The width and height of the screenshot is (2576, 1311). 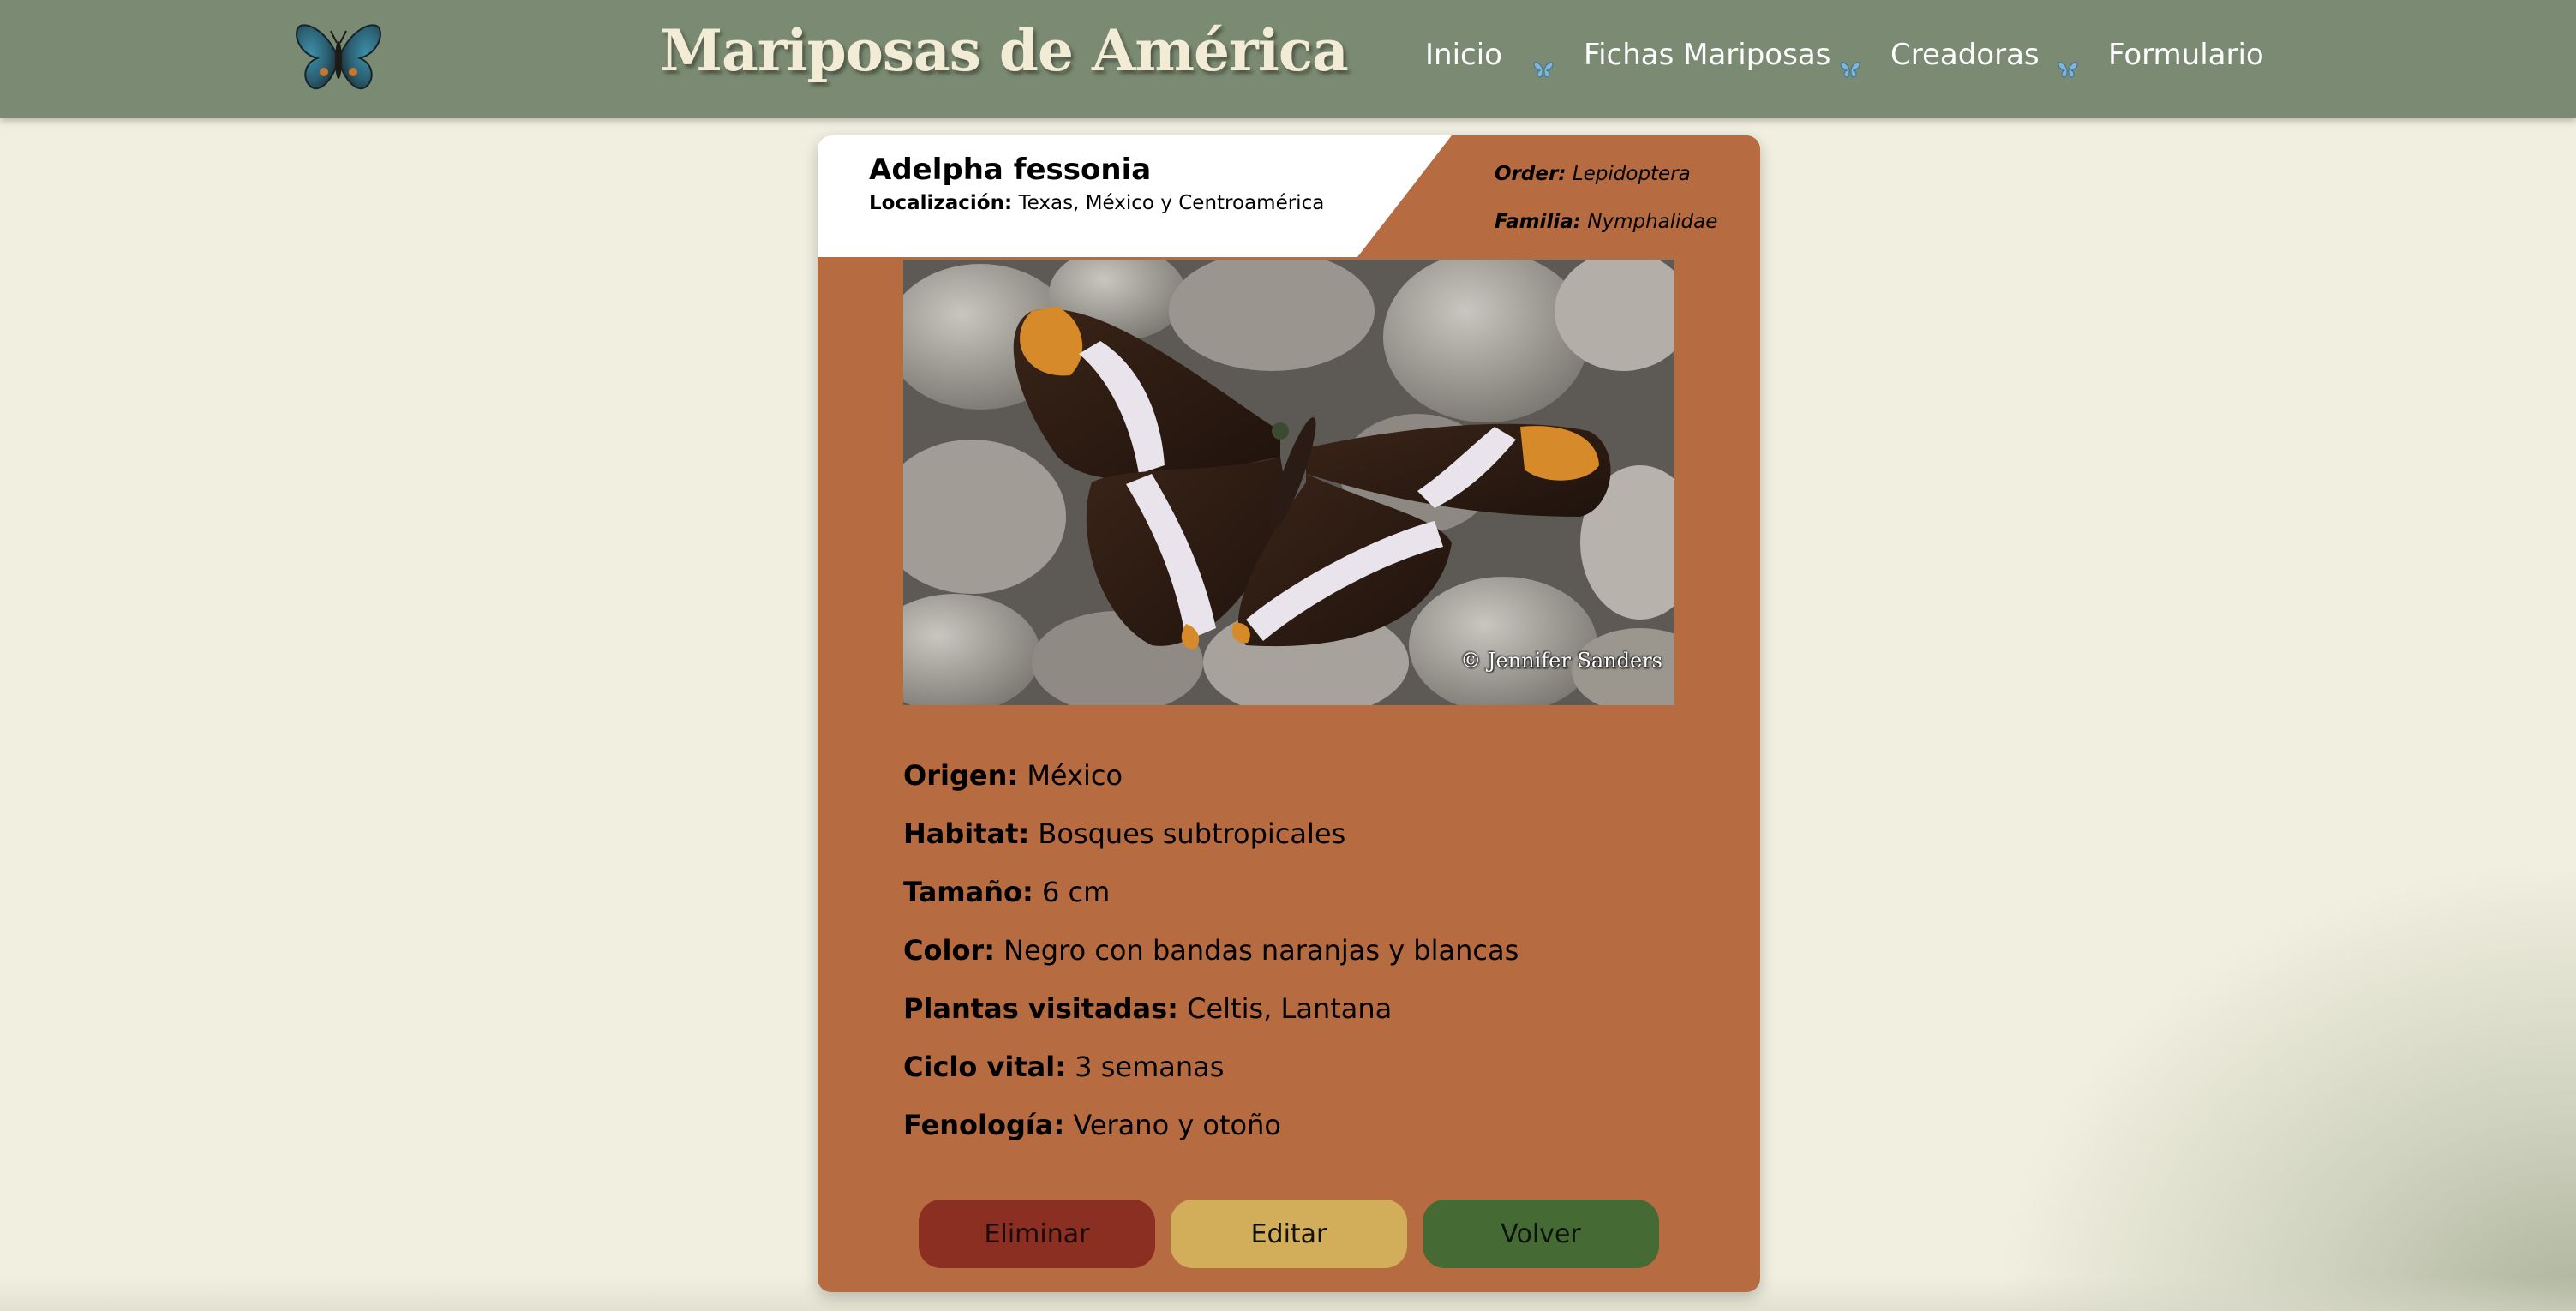 What do you see at coordinates (1040, 1008) in the screenshot?
I see `fact-label: Plantas visitadas:` at bounding box center [1040, 1008].